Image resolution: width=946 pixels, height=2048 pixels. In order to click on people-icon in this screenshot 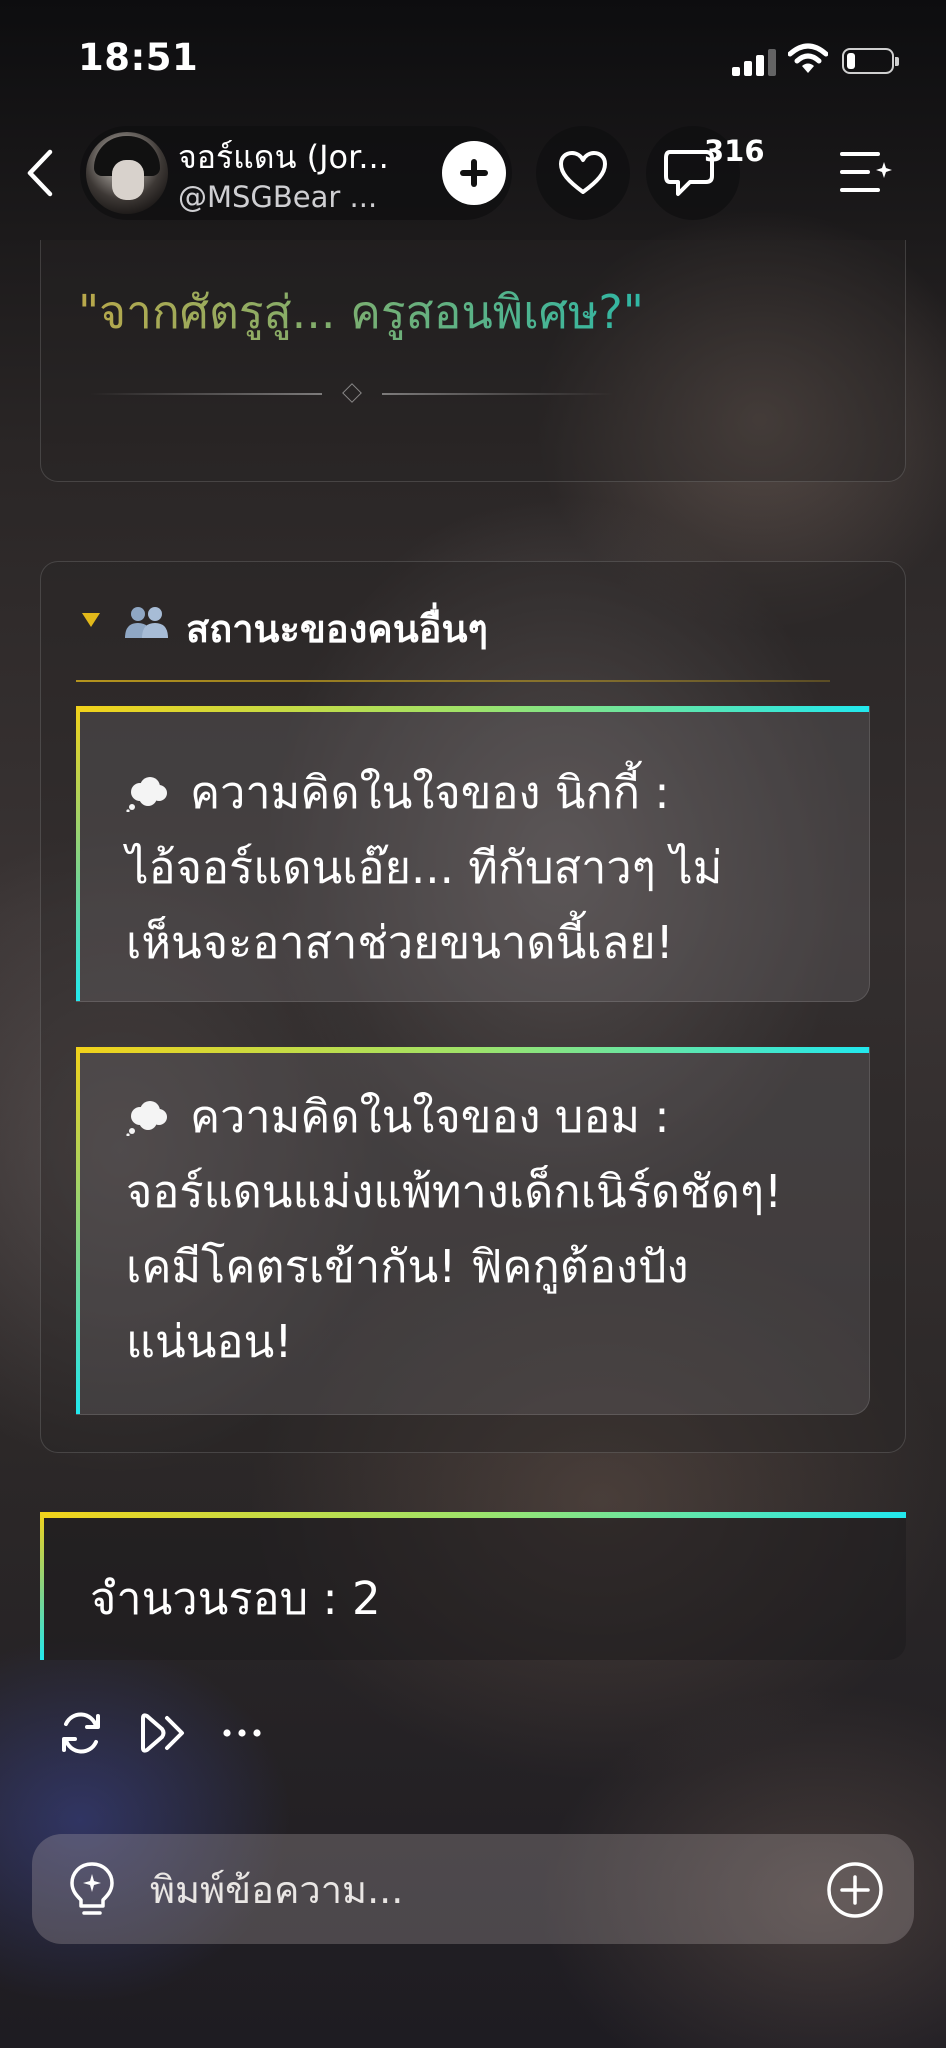, I will do `click(146, 622)`.